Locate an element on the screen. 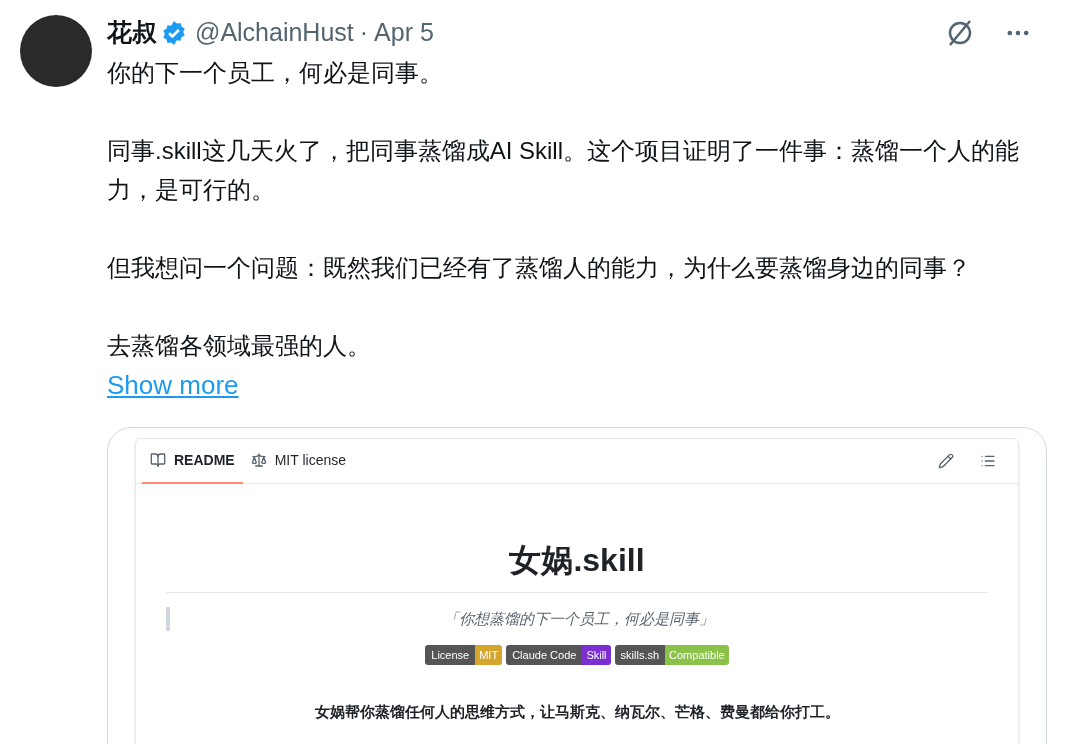 The image size is (1080, 744). readme-tab: MIT license is located at coordinates (298, 461).